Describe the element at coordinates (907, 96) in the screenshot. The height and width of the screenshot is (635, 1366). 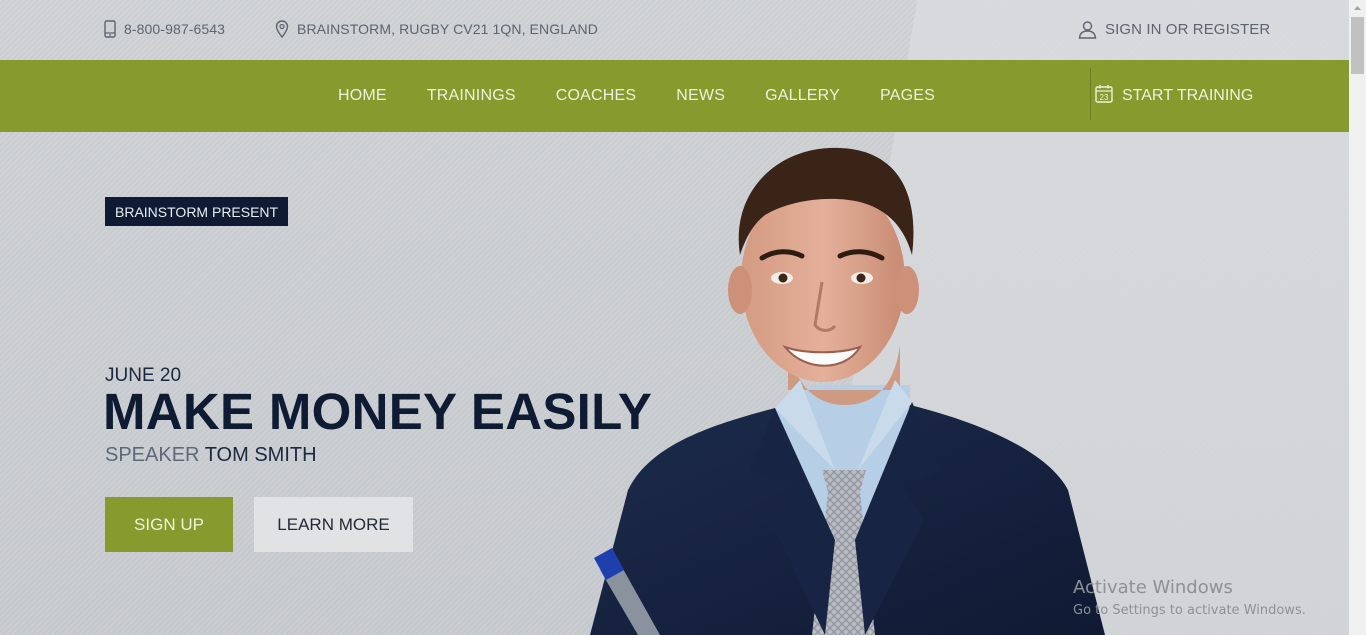
I see `nav-item-pages: PAGES` at that location.